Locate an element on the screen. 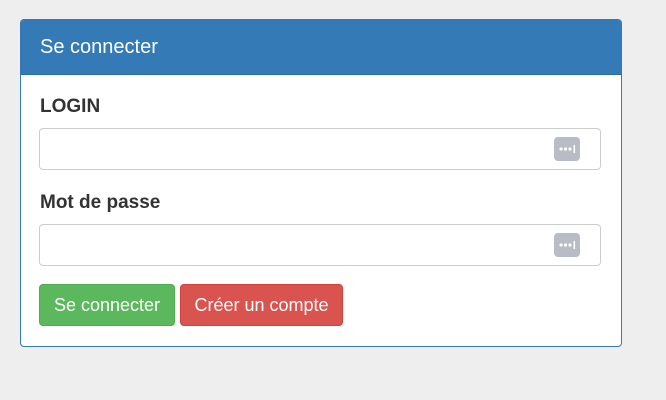 The height and width of the screenshot is (400, 666). login-field-wrapper is located at coordinates (320, 149).